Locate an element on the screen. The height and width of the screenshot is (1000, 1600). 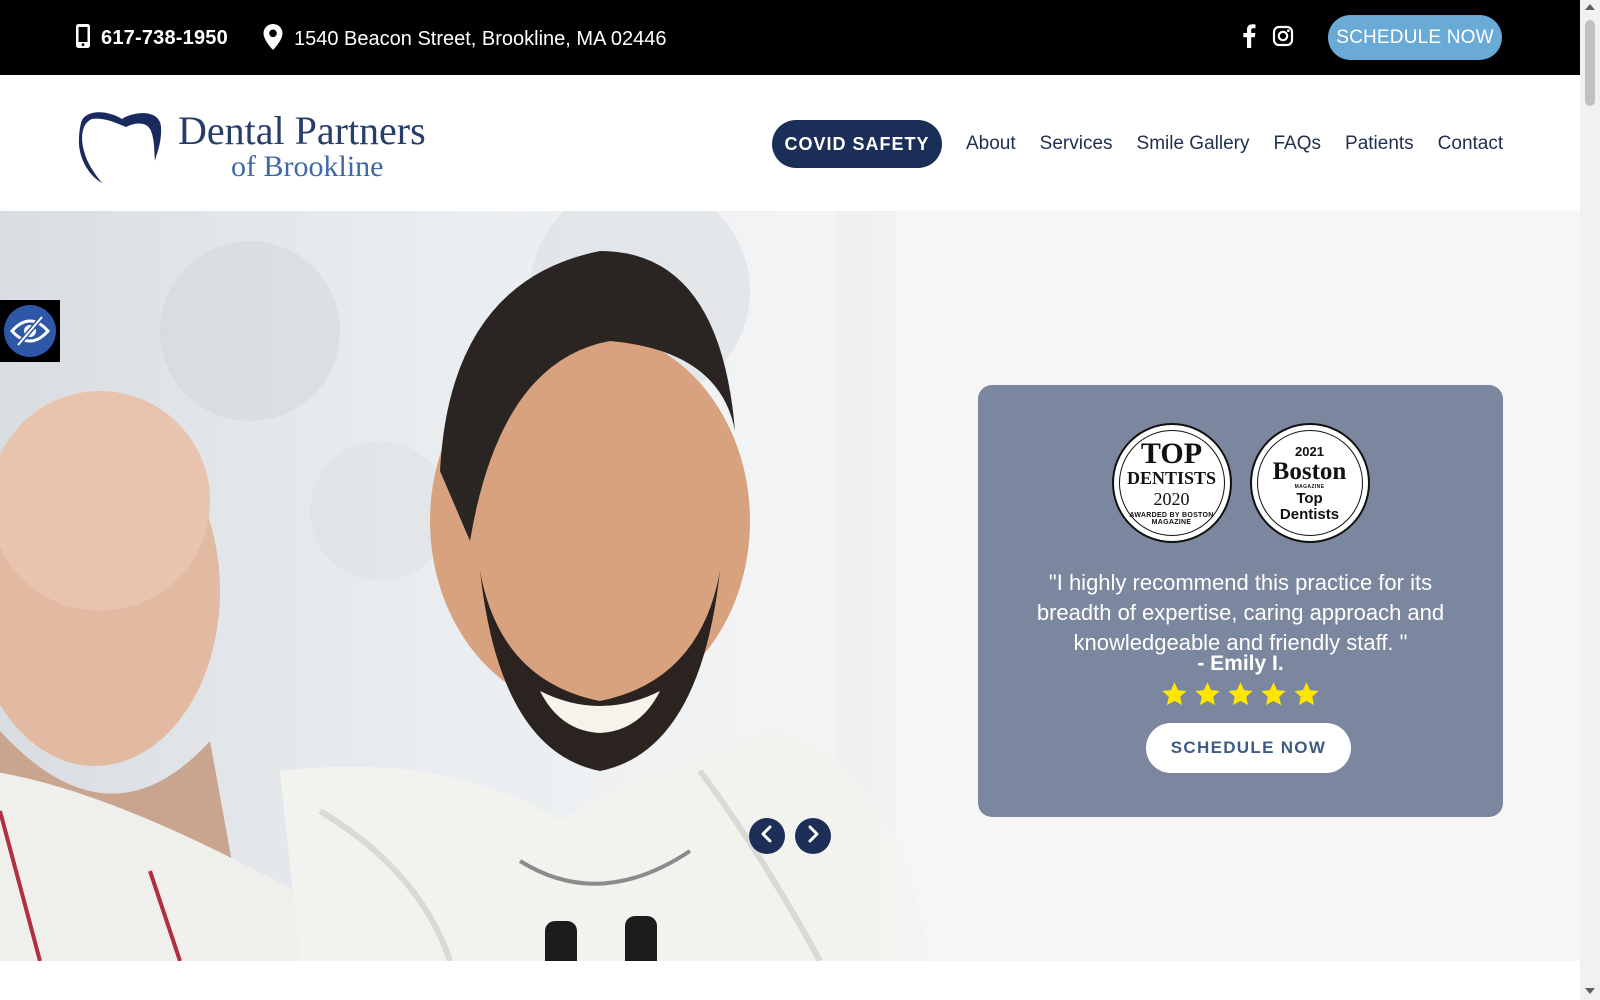
nav-services: Services is located at coordinates (1076, 144).